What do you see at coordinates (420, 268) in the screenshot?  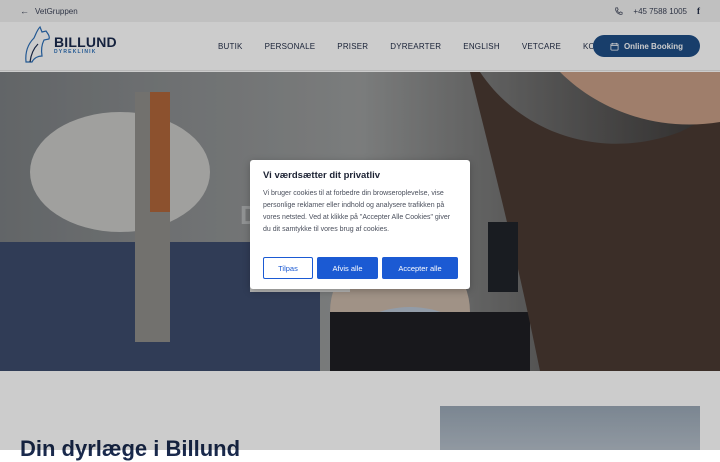 I see `accept-all-button: Accepter alle` at bounding box center [420, 268].